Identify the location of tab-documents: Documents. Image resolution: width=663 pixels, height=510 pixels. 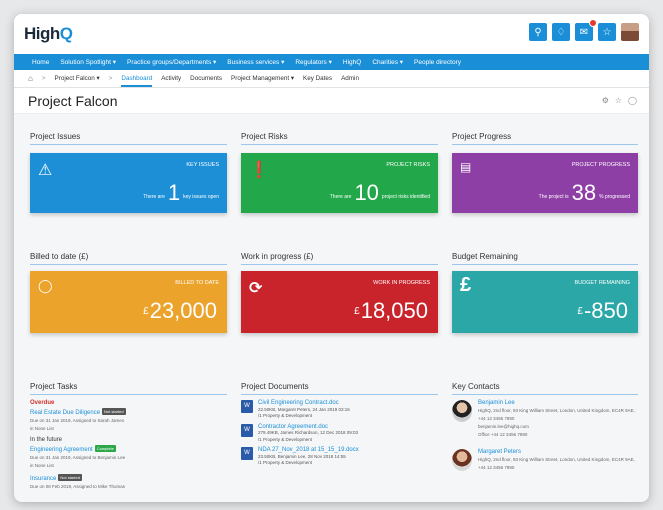
(206, 78).